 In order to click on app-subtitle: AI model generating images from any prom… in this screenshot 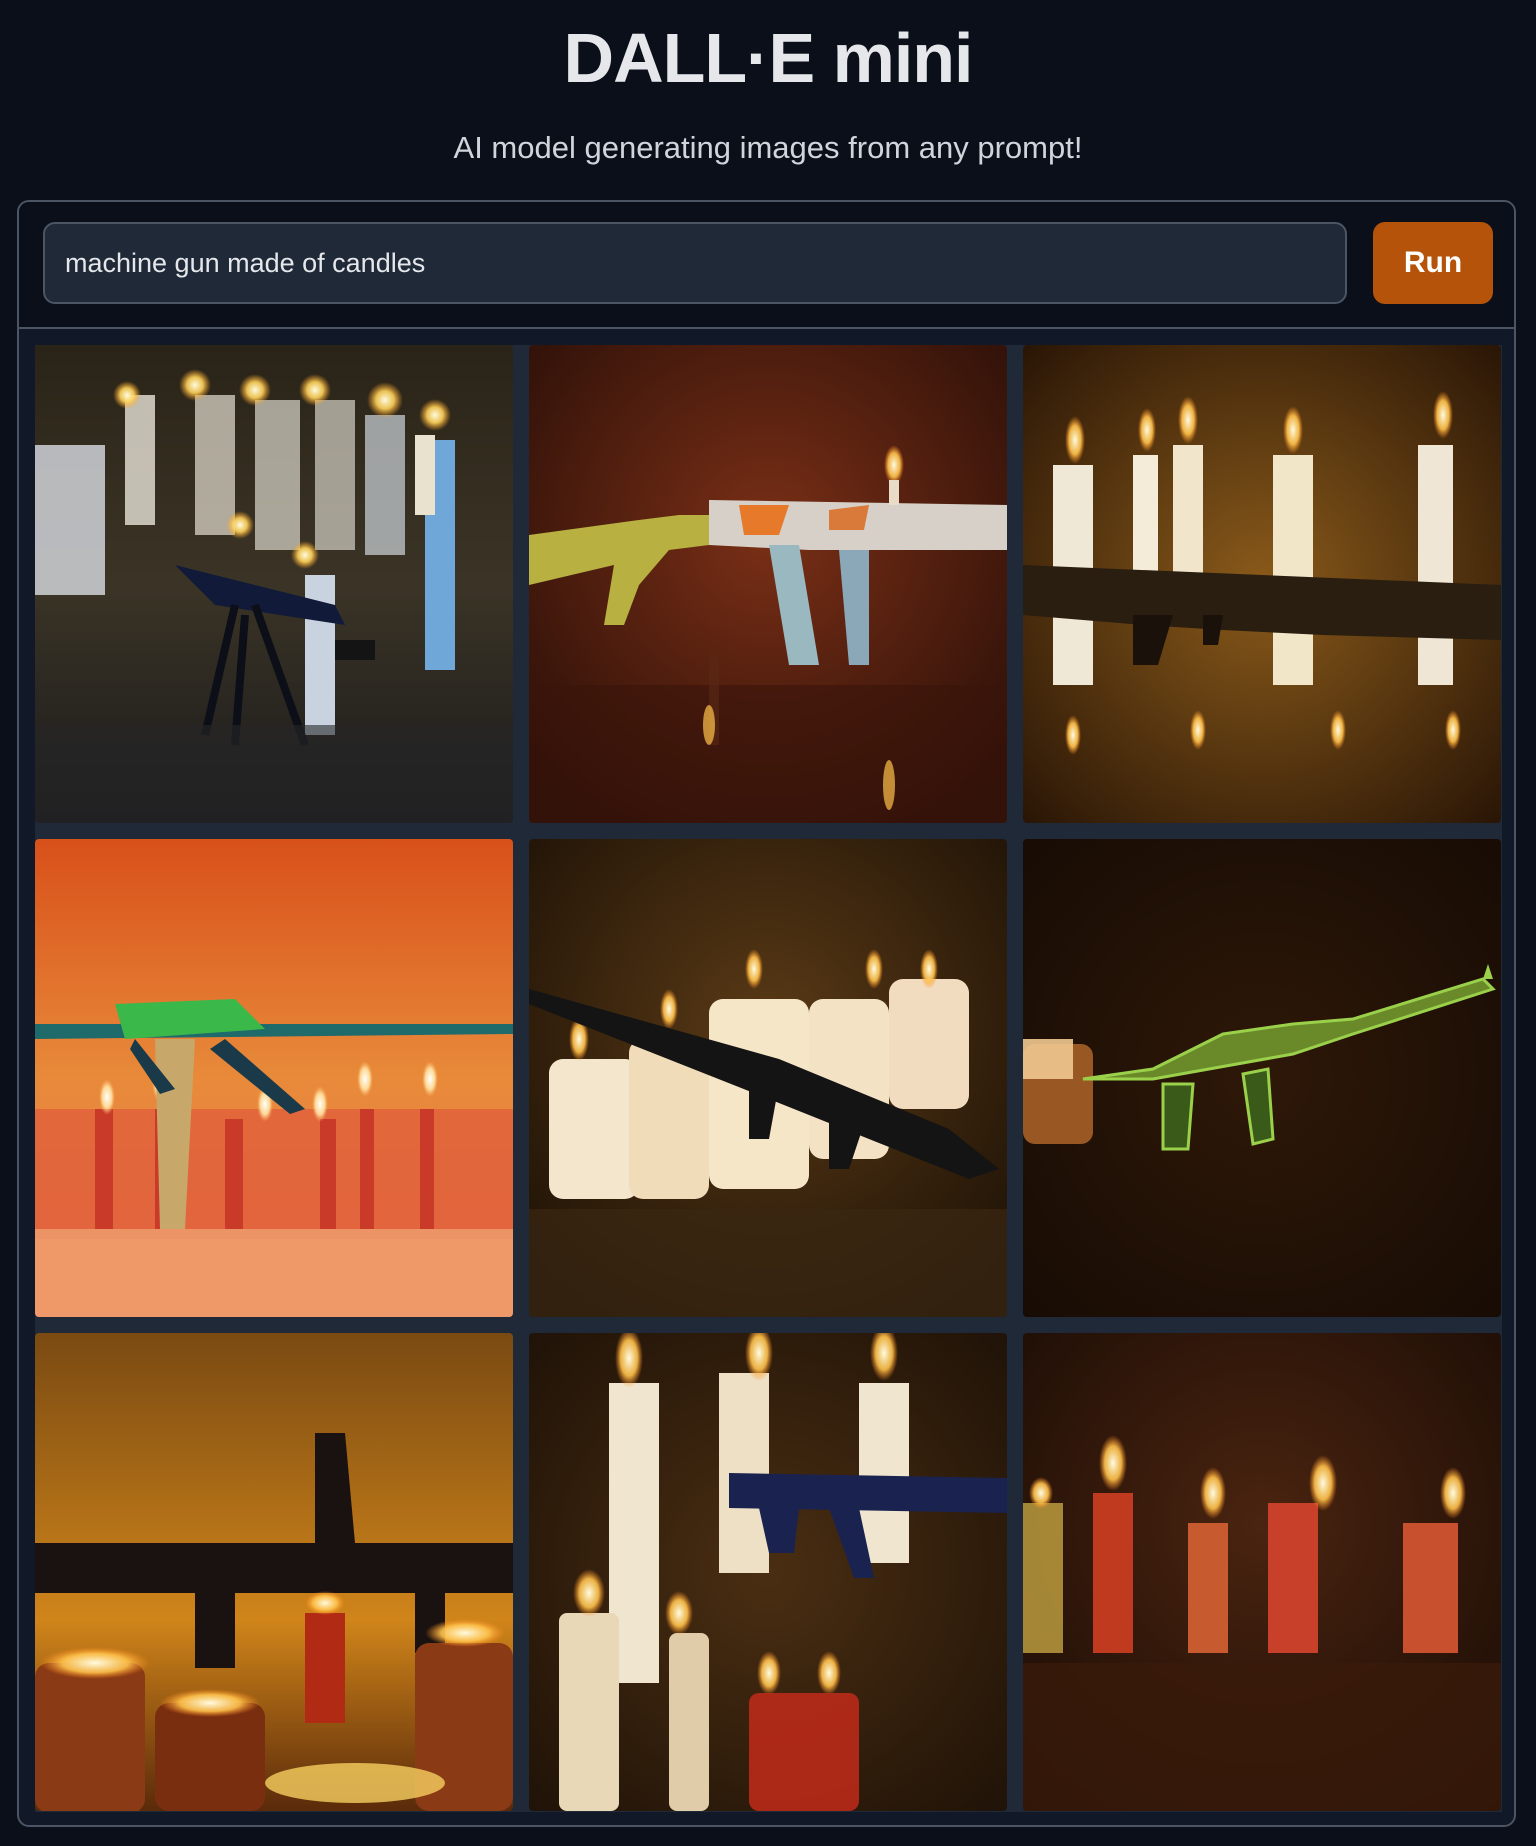, I will do `click(768, 147)`.